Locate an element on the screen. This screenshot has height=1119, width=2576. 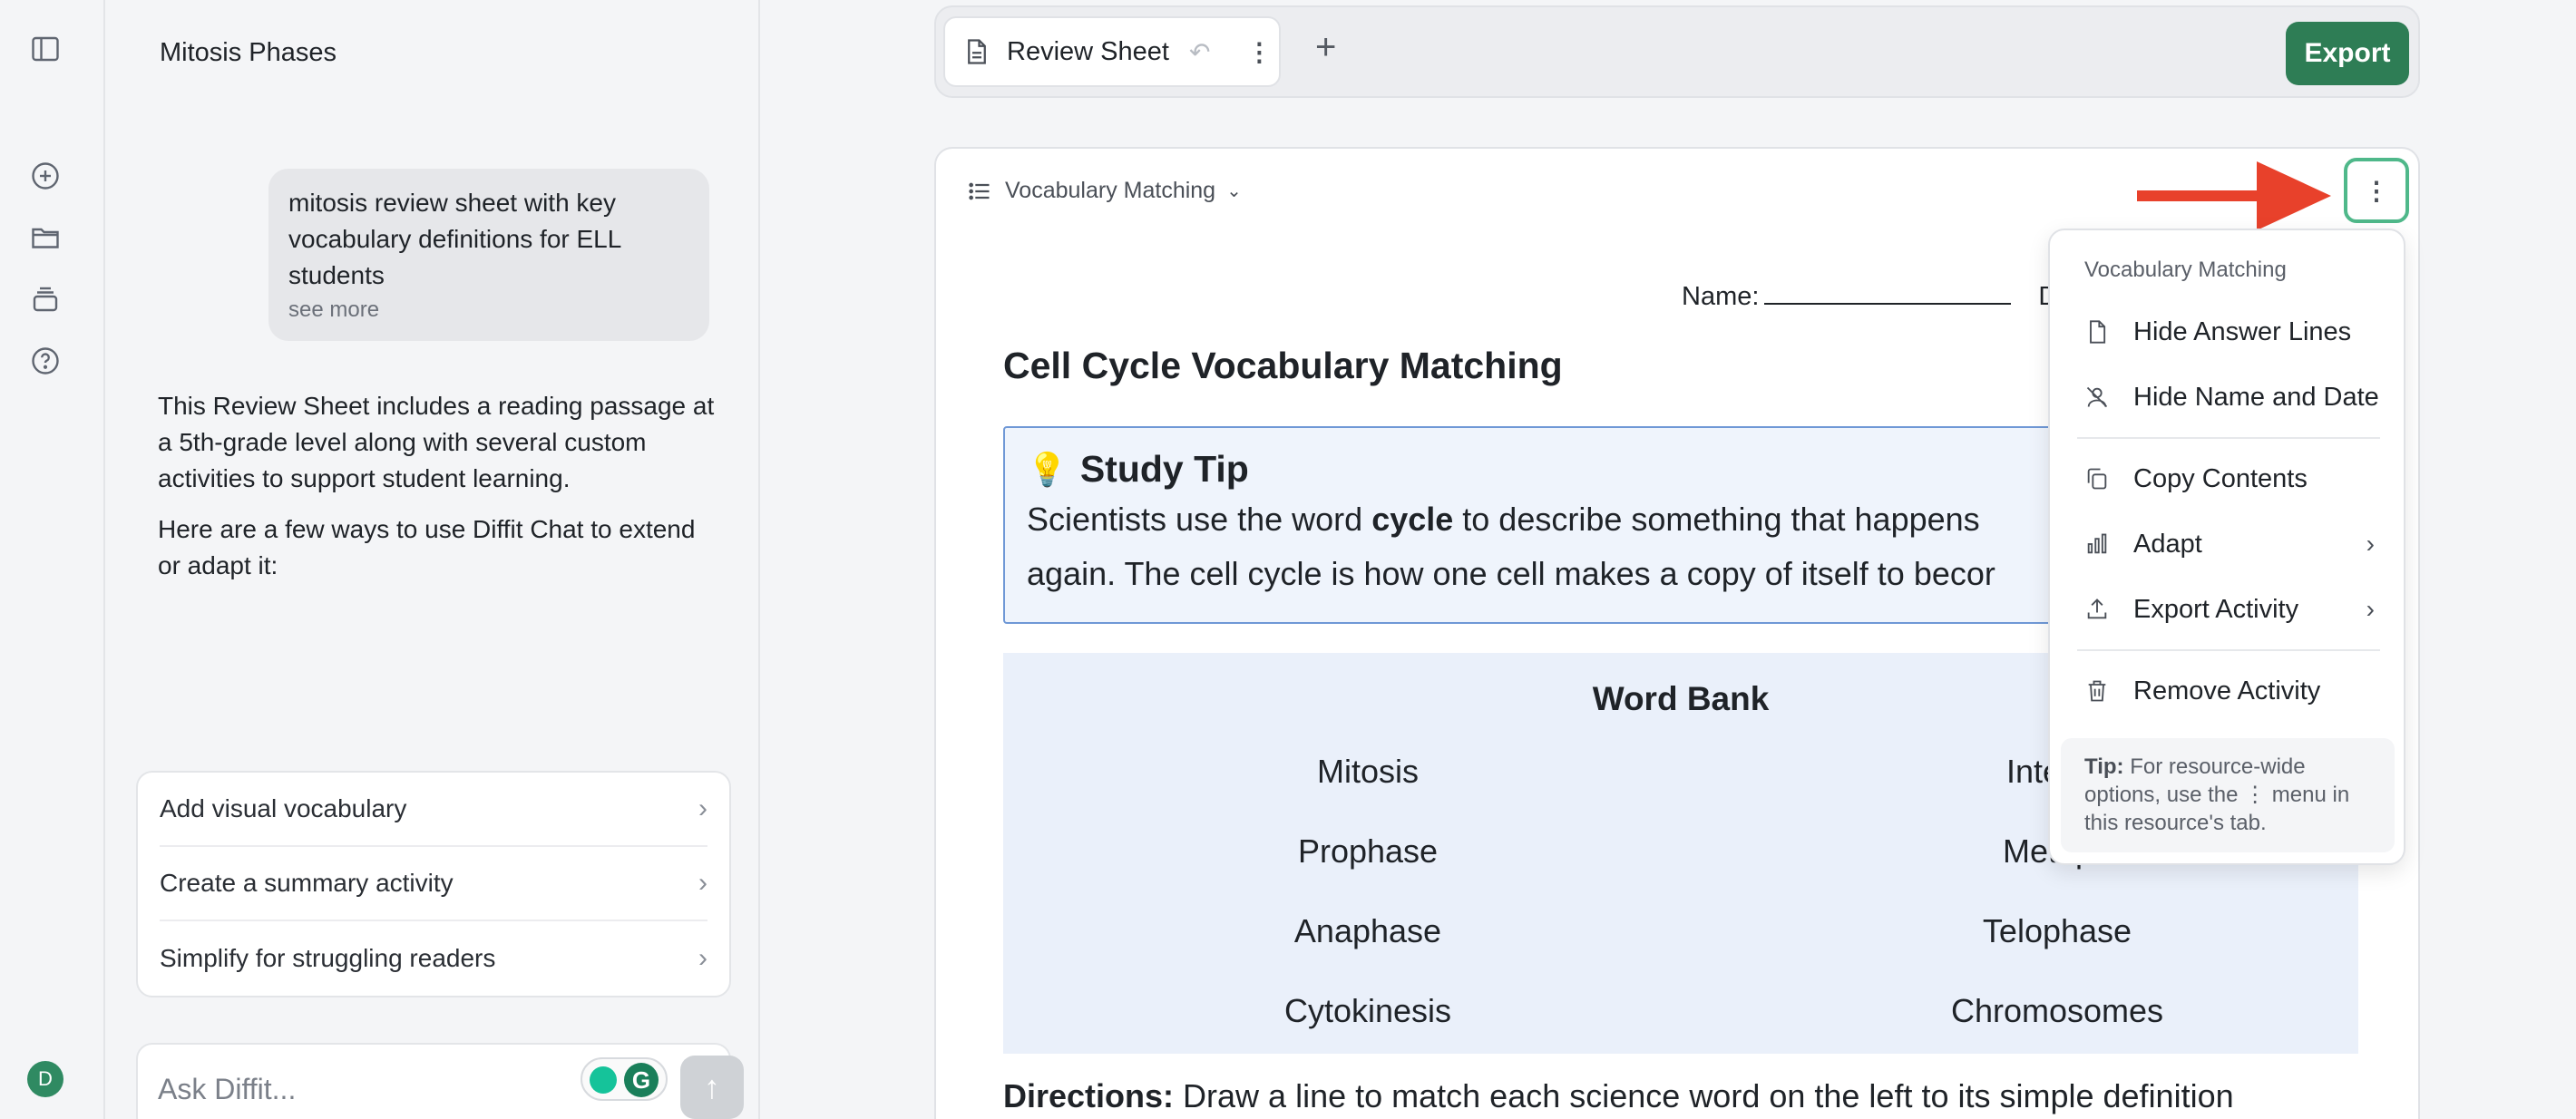
tab-review-sheet: Review Sheet ↶ ⋮ is located at coordinates (1112, 51).